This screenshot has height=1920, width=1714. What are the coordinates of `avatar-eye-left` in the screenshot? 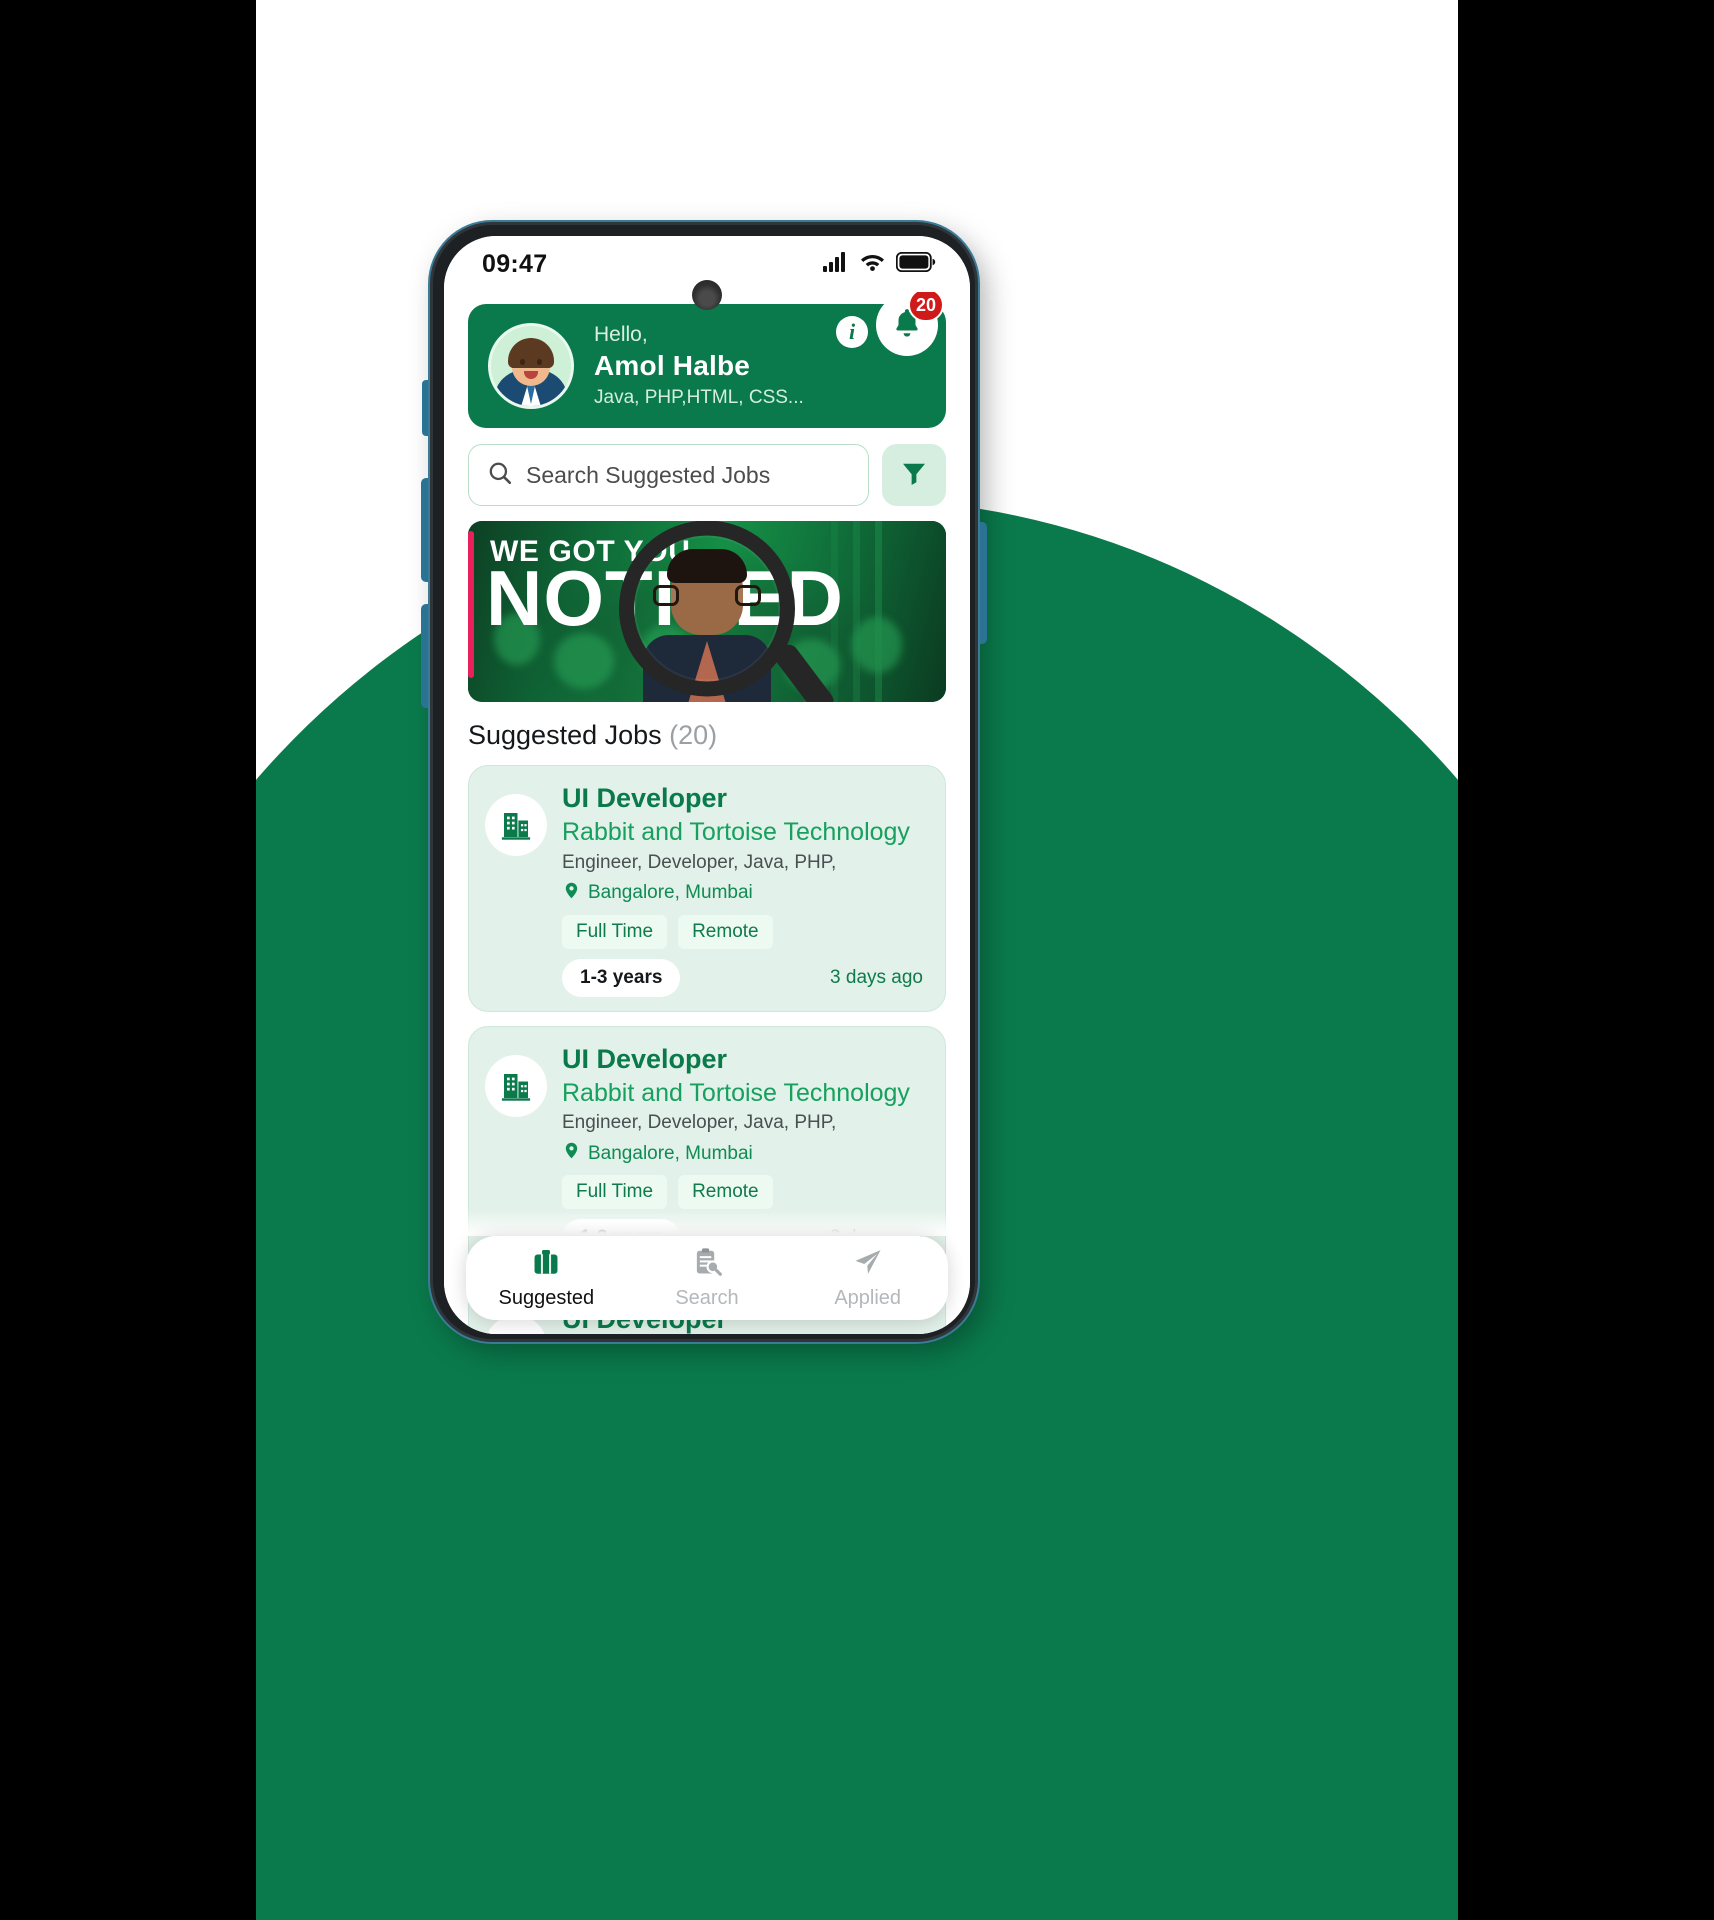 It's located at (522, 362).